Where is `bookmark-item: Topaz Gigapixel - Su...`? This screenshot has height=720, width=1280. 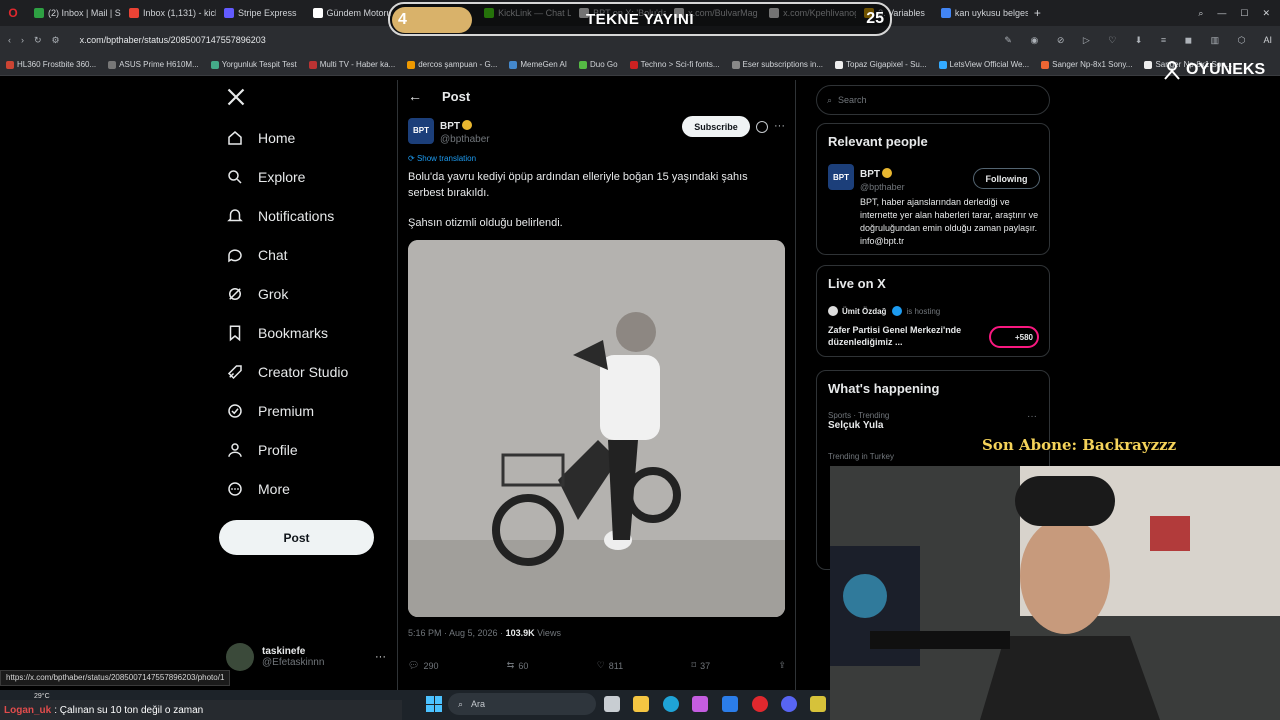 bookmark-item: Topaz Gigapixel - Su... is located at coordinates (881, 64).